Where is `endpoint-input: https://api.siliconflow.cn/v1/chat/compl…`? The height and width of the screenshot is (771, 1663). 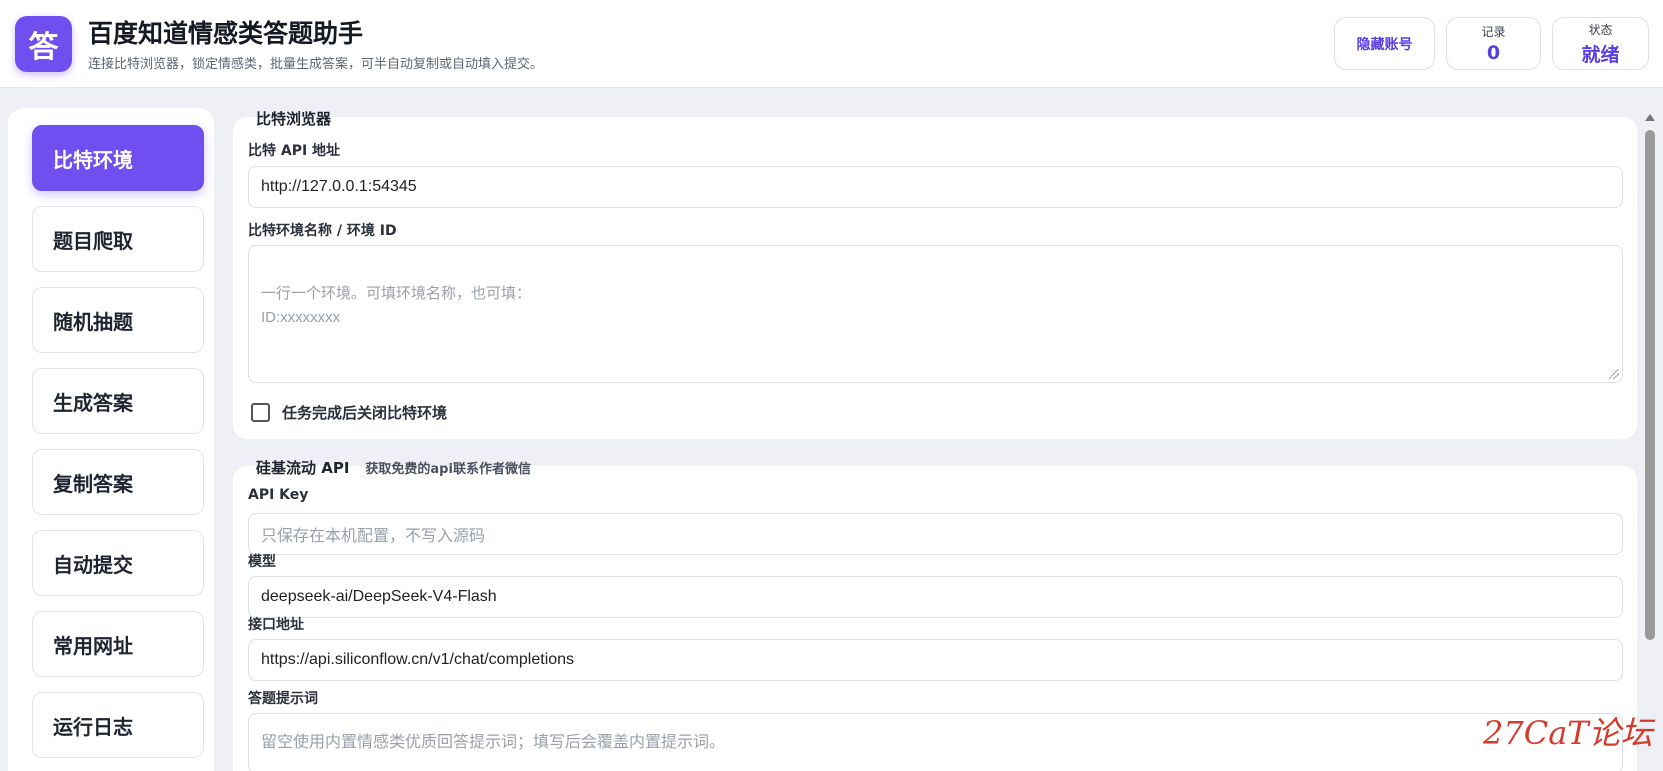 endpoint-input: https://api.siliconflow.cn/v1/chat/compl… is located at coordinates (935, 660).